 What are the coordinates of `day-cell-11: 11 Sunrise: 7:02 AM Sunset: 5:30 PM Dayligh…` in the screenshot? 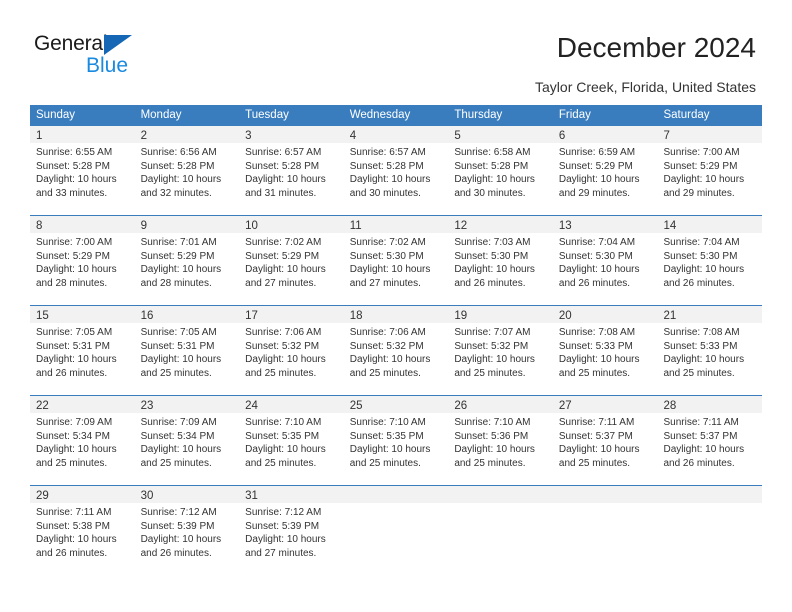 It's located at (396, 260).